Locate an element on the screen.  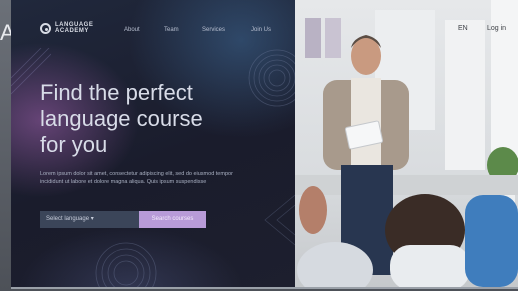
brand-logo: LANGUAGE ACADEMY is located at coordinates (66, 28).